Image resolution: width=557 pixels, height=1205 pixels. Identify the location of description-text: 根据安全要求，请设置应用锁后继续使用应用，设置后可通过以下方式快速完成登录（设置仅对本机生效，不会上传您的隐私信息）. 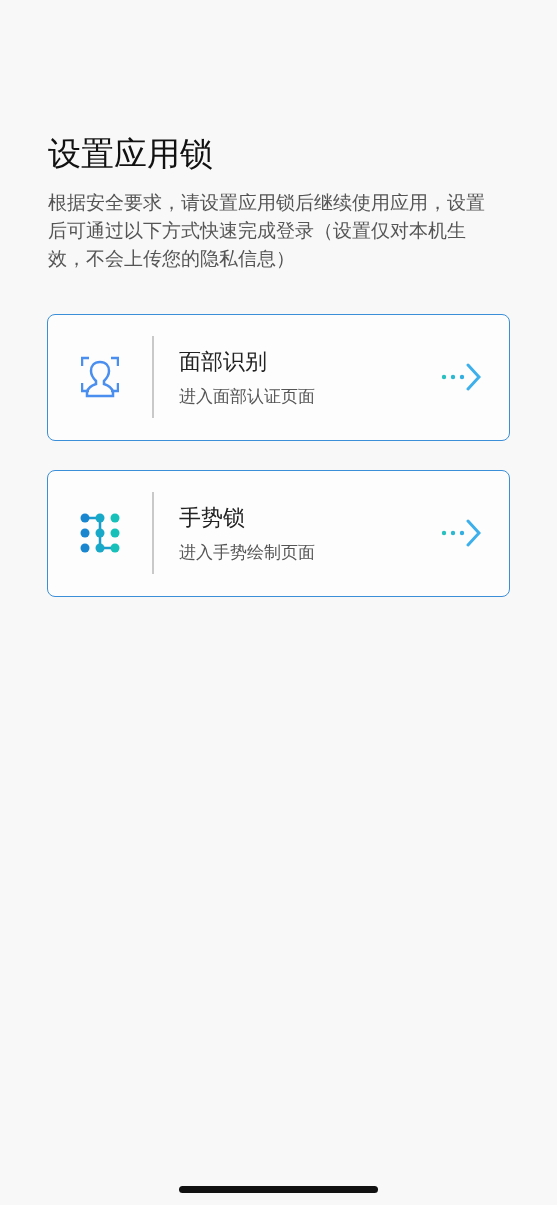
(267, 230).